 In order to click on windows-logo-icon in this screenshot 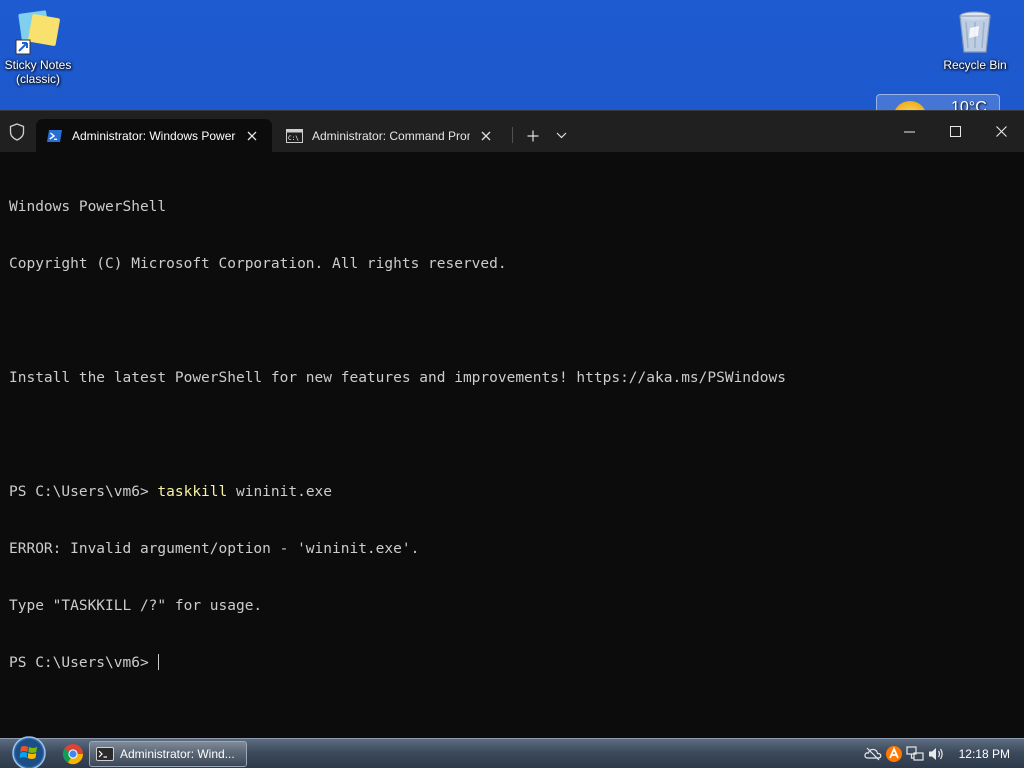, I will do `click(29, 752)`.